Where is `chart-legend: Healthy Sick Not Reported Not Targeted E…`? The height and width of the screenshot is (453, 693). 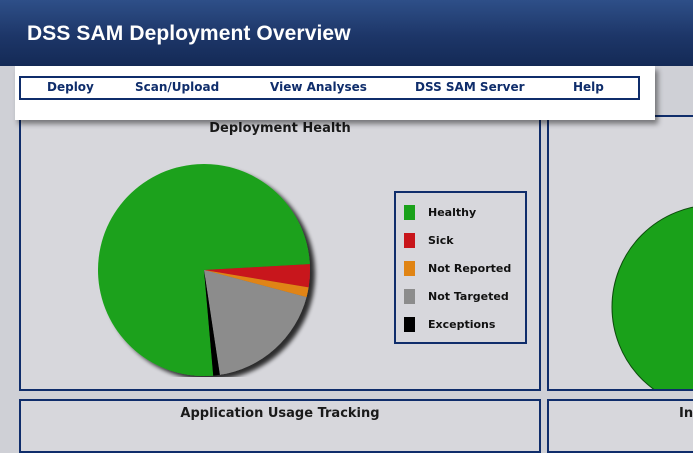
chart-legend: Healthy Sick Not Reported Not Targeted E… is located at coordinates (460, 267).